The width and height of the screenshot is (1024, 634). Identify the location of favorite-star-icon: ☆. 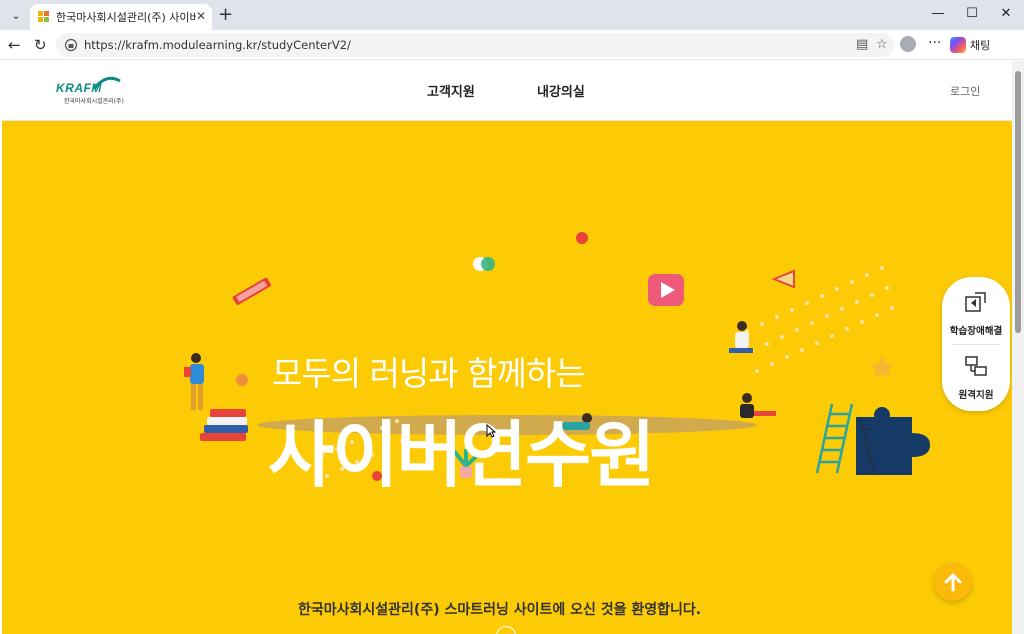
(882, 44).